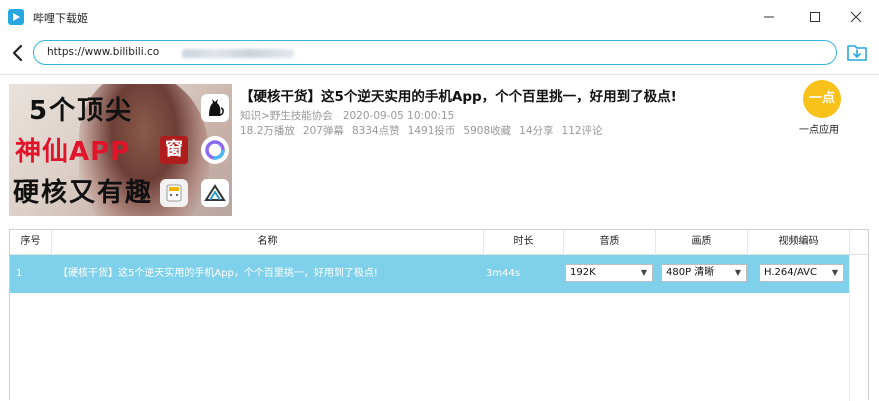  Describe the element at coordinates (439, 17) in the screenshot. I see `title-bar: 哔哩下载姬` at that location.